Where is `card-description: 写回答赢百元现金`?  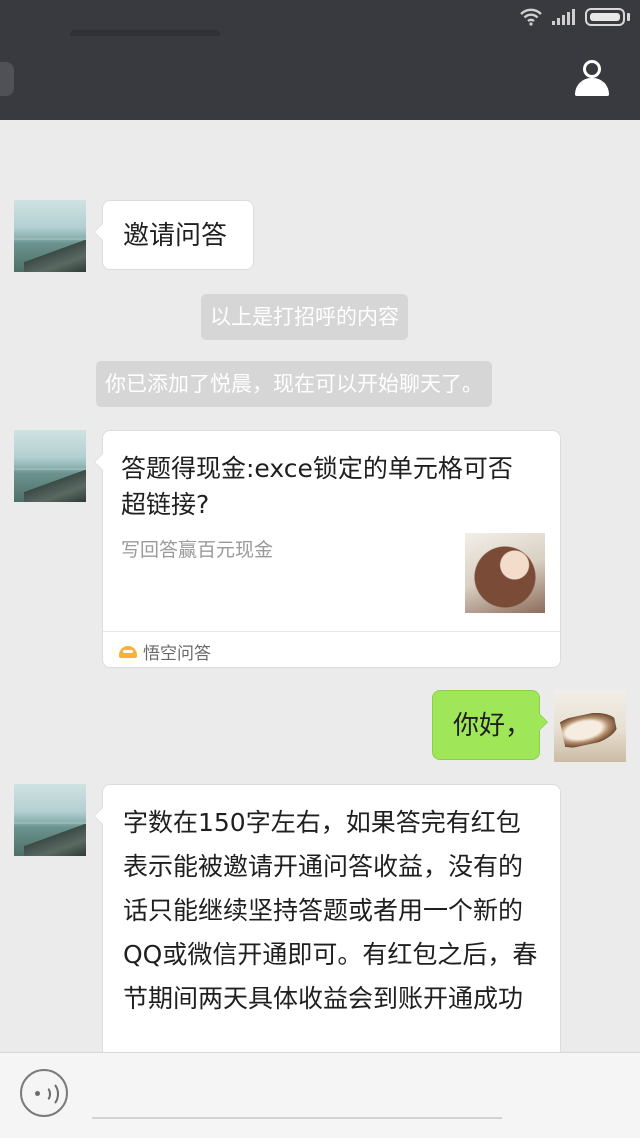
card-description: 写回答赢百元现金 is located at coordinates (197, 550).